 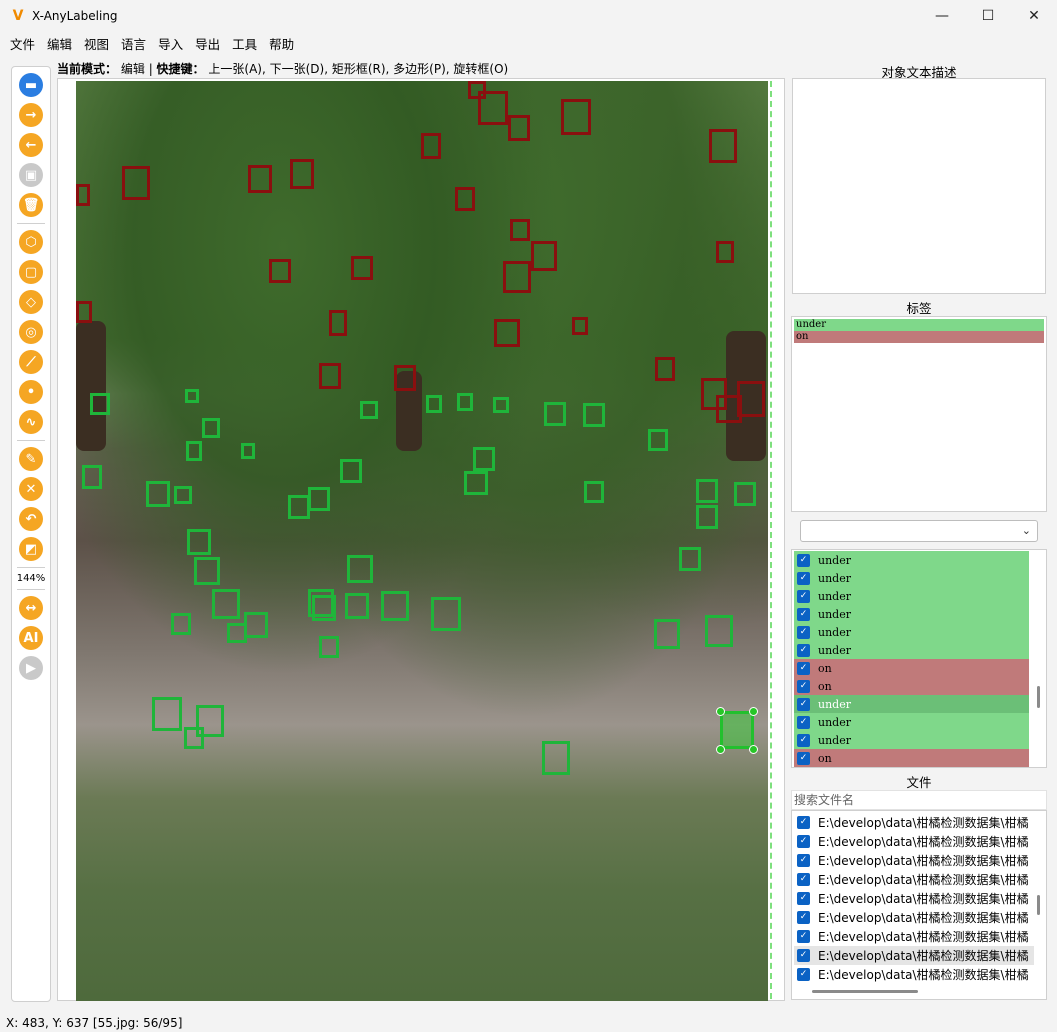 I want to click on shape-item: ✓ on, so click(x=911, y=758).